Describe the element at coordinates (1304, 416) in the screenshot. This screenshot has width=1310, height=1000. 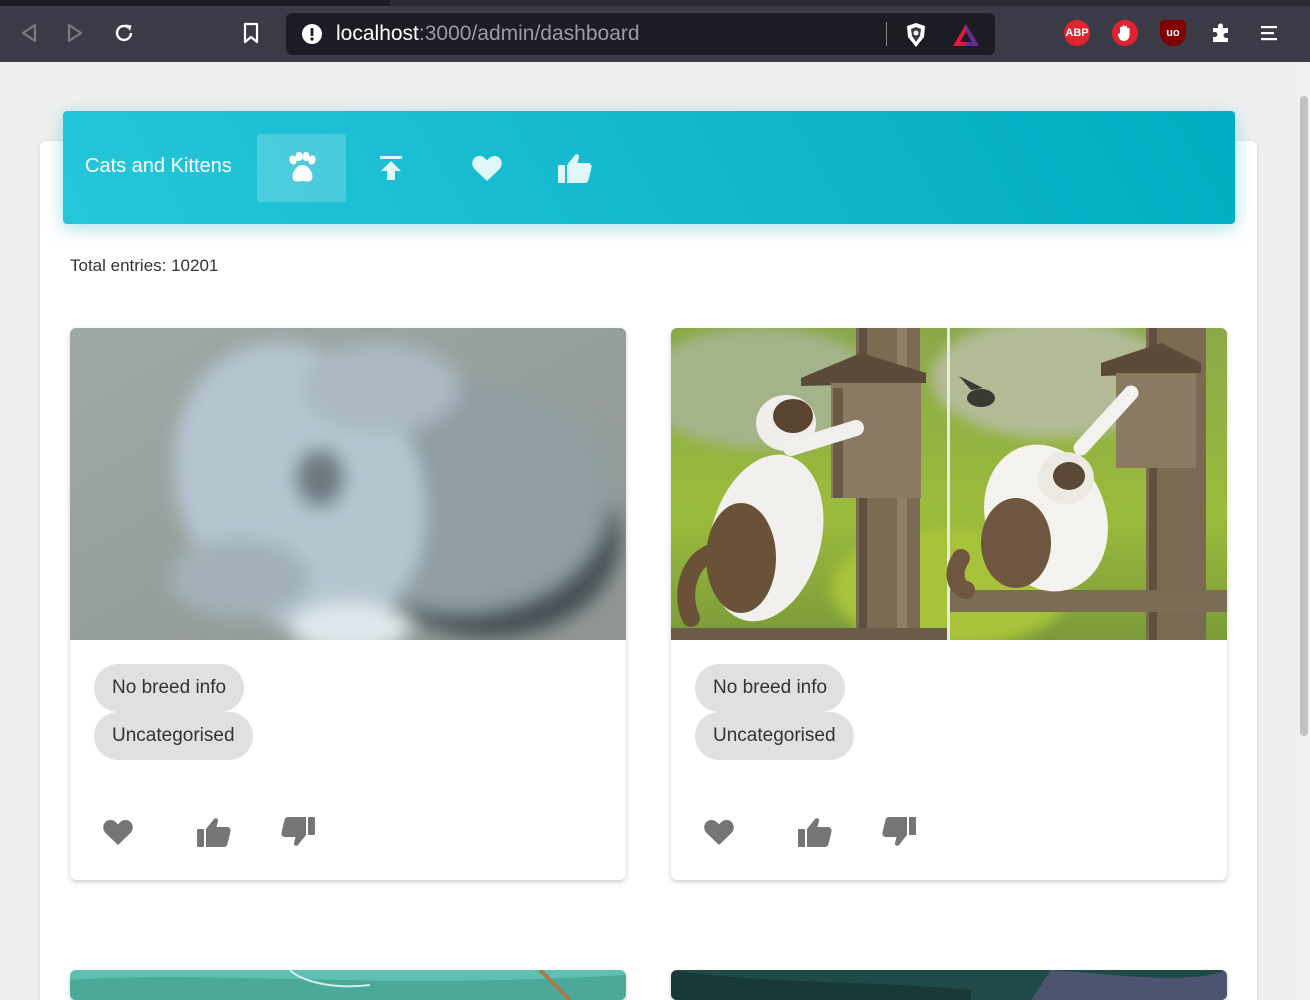
I see `scrollbar-thumb` at that location.